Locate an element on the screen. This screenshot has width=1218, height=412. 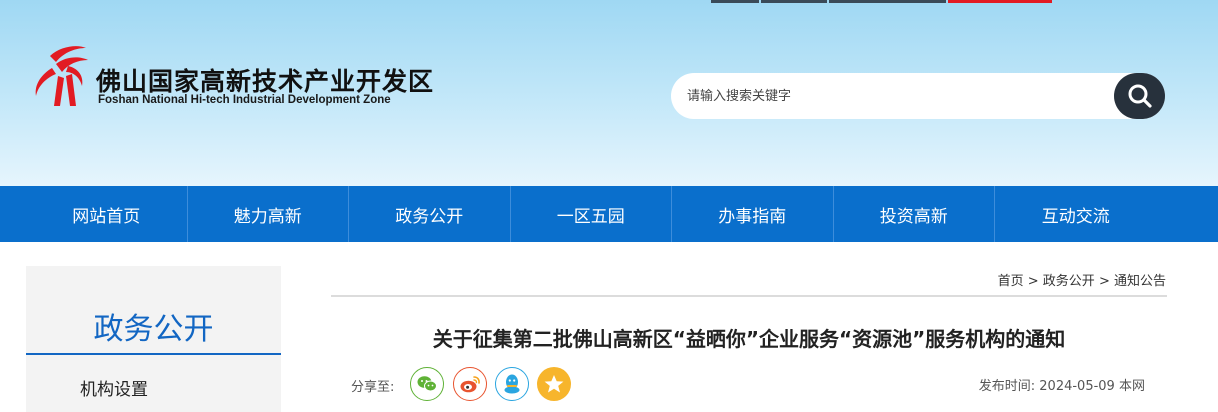
site-name-cn: 佛山国家高新技术产业开发区 is located at coordinates (265, 80).